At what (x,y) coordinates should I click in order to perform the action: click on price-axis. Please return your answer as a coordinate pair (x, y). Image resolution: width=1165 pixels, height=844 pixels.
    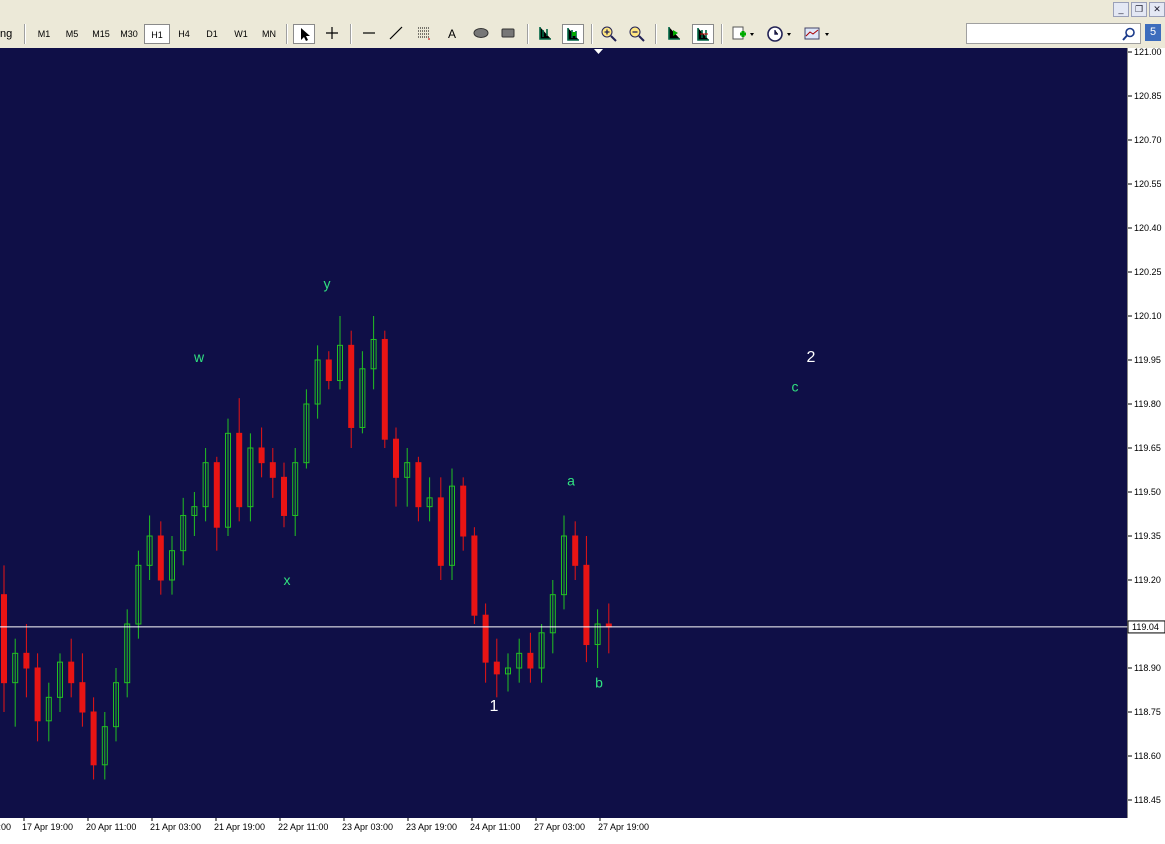
    Looking at the image, I should click on (1146, 433).